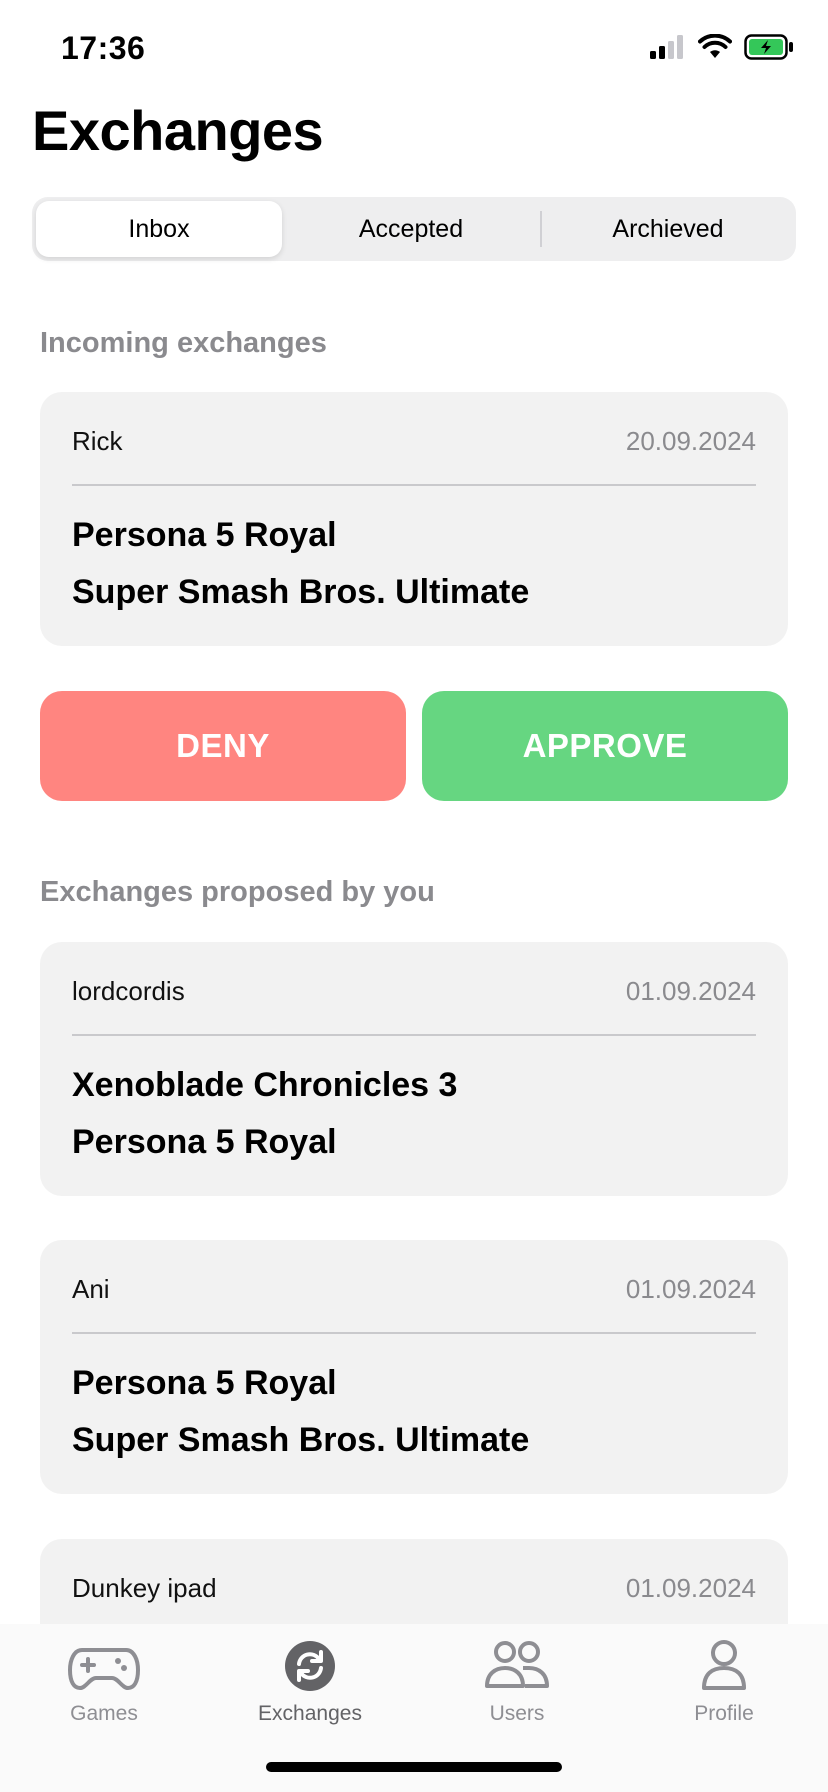 Image resolution: width=828 pixels, height=1792 pixels. What do you see at coordinates (768, 47) in the screenshot?
I see `battery-icon` at bounding box center [768, 47].